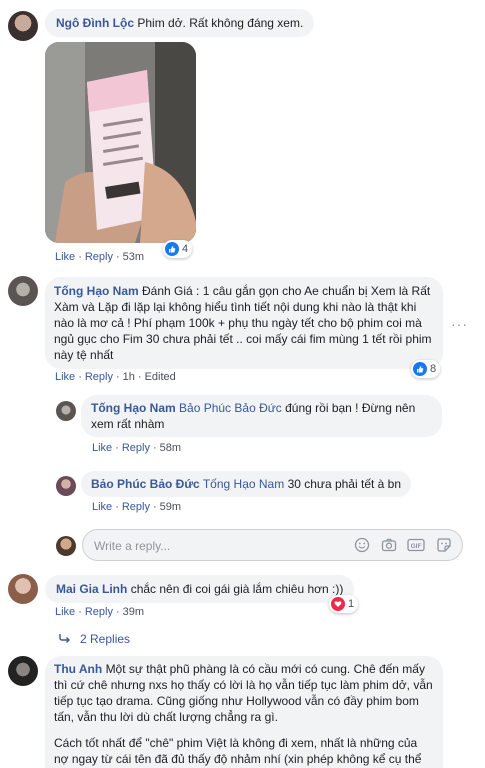  Describe the element at coordinates (444, 546) in the screenshot. I see `sticker-icon` at that location.